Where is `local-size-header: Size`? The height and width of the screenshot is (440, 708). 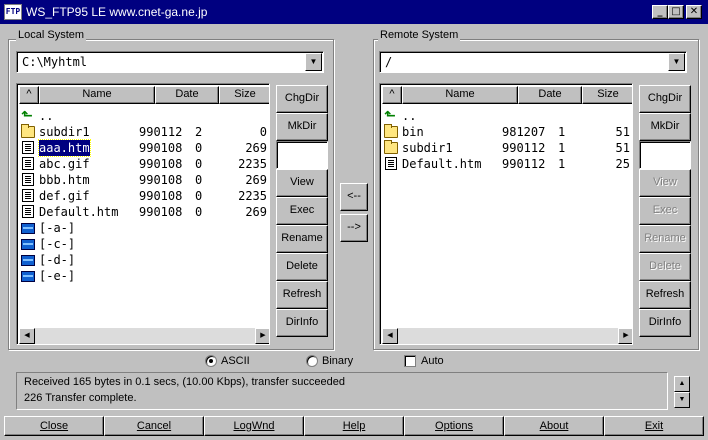 local-size-header: Size is located at coordinates (244, 95).